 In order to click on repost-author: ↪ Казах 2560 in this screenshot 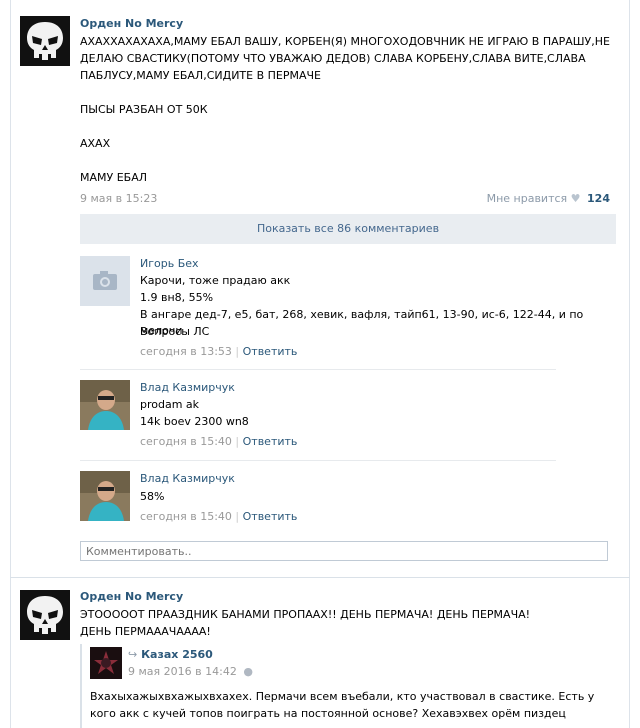, I will do `click(170, 654)`.